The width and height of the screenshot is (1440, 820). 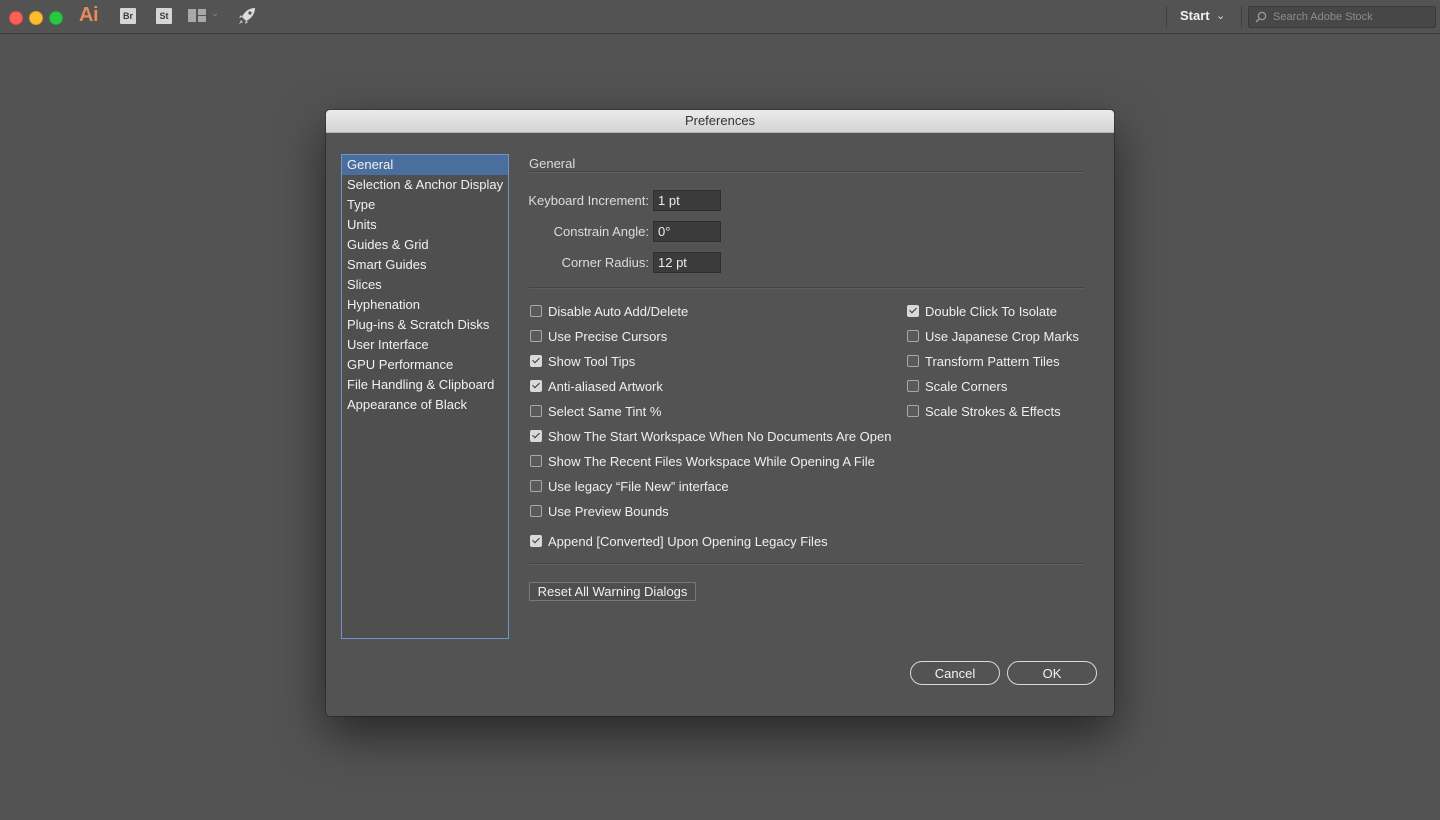 What do you see at coordinates (1002, 336) in the screenshot?
I see `checkbox-label: Use Japanese Crop Marks` at bounding box center [1002, 336].